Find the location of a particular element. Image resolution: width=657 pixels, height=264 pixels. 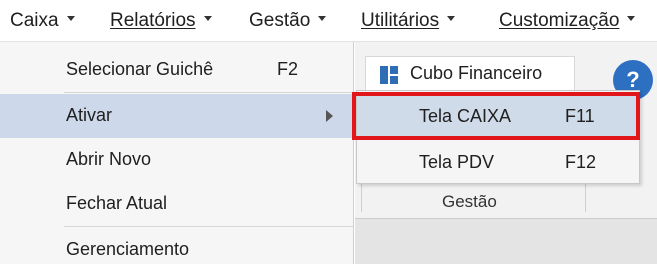

menu-item-abrir-novo: Abrir Novo is located at coordinates (177, 160).